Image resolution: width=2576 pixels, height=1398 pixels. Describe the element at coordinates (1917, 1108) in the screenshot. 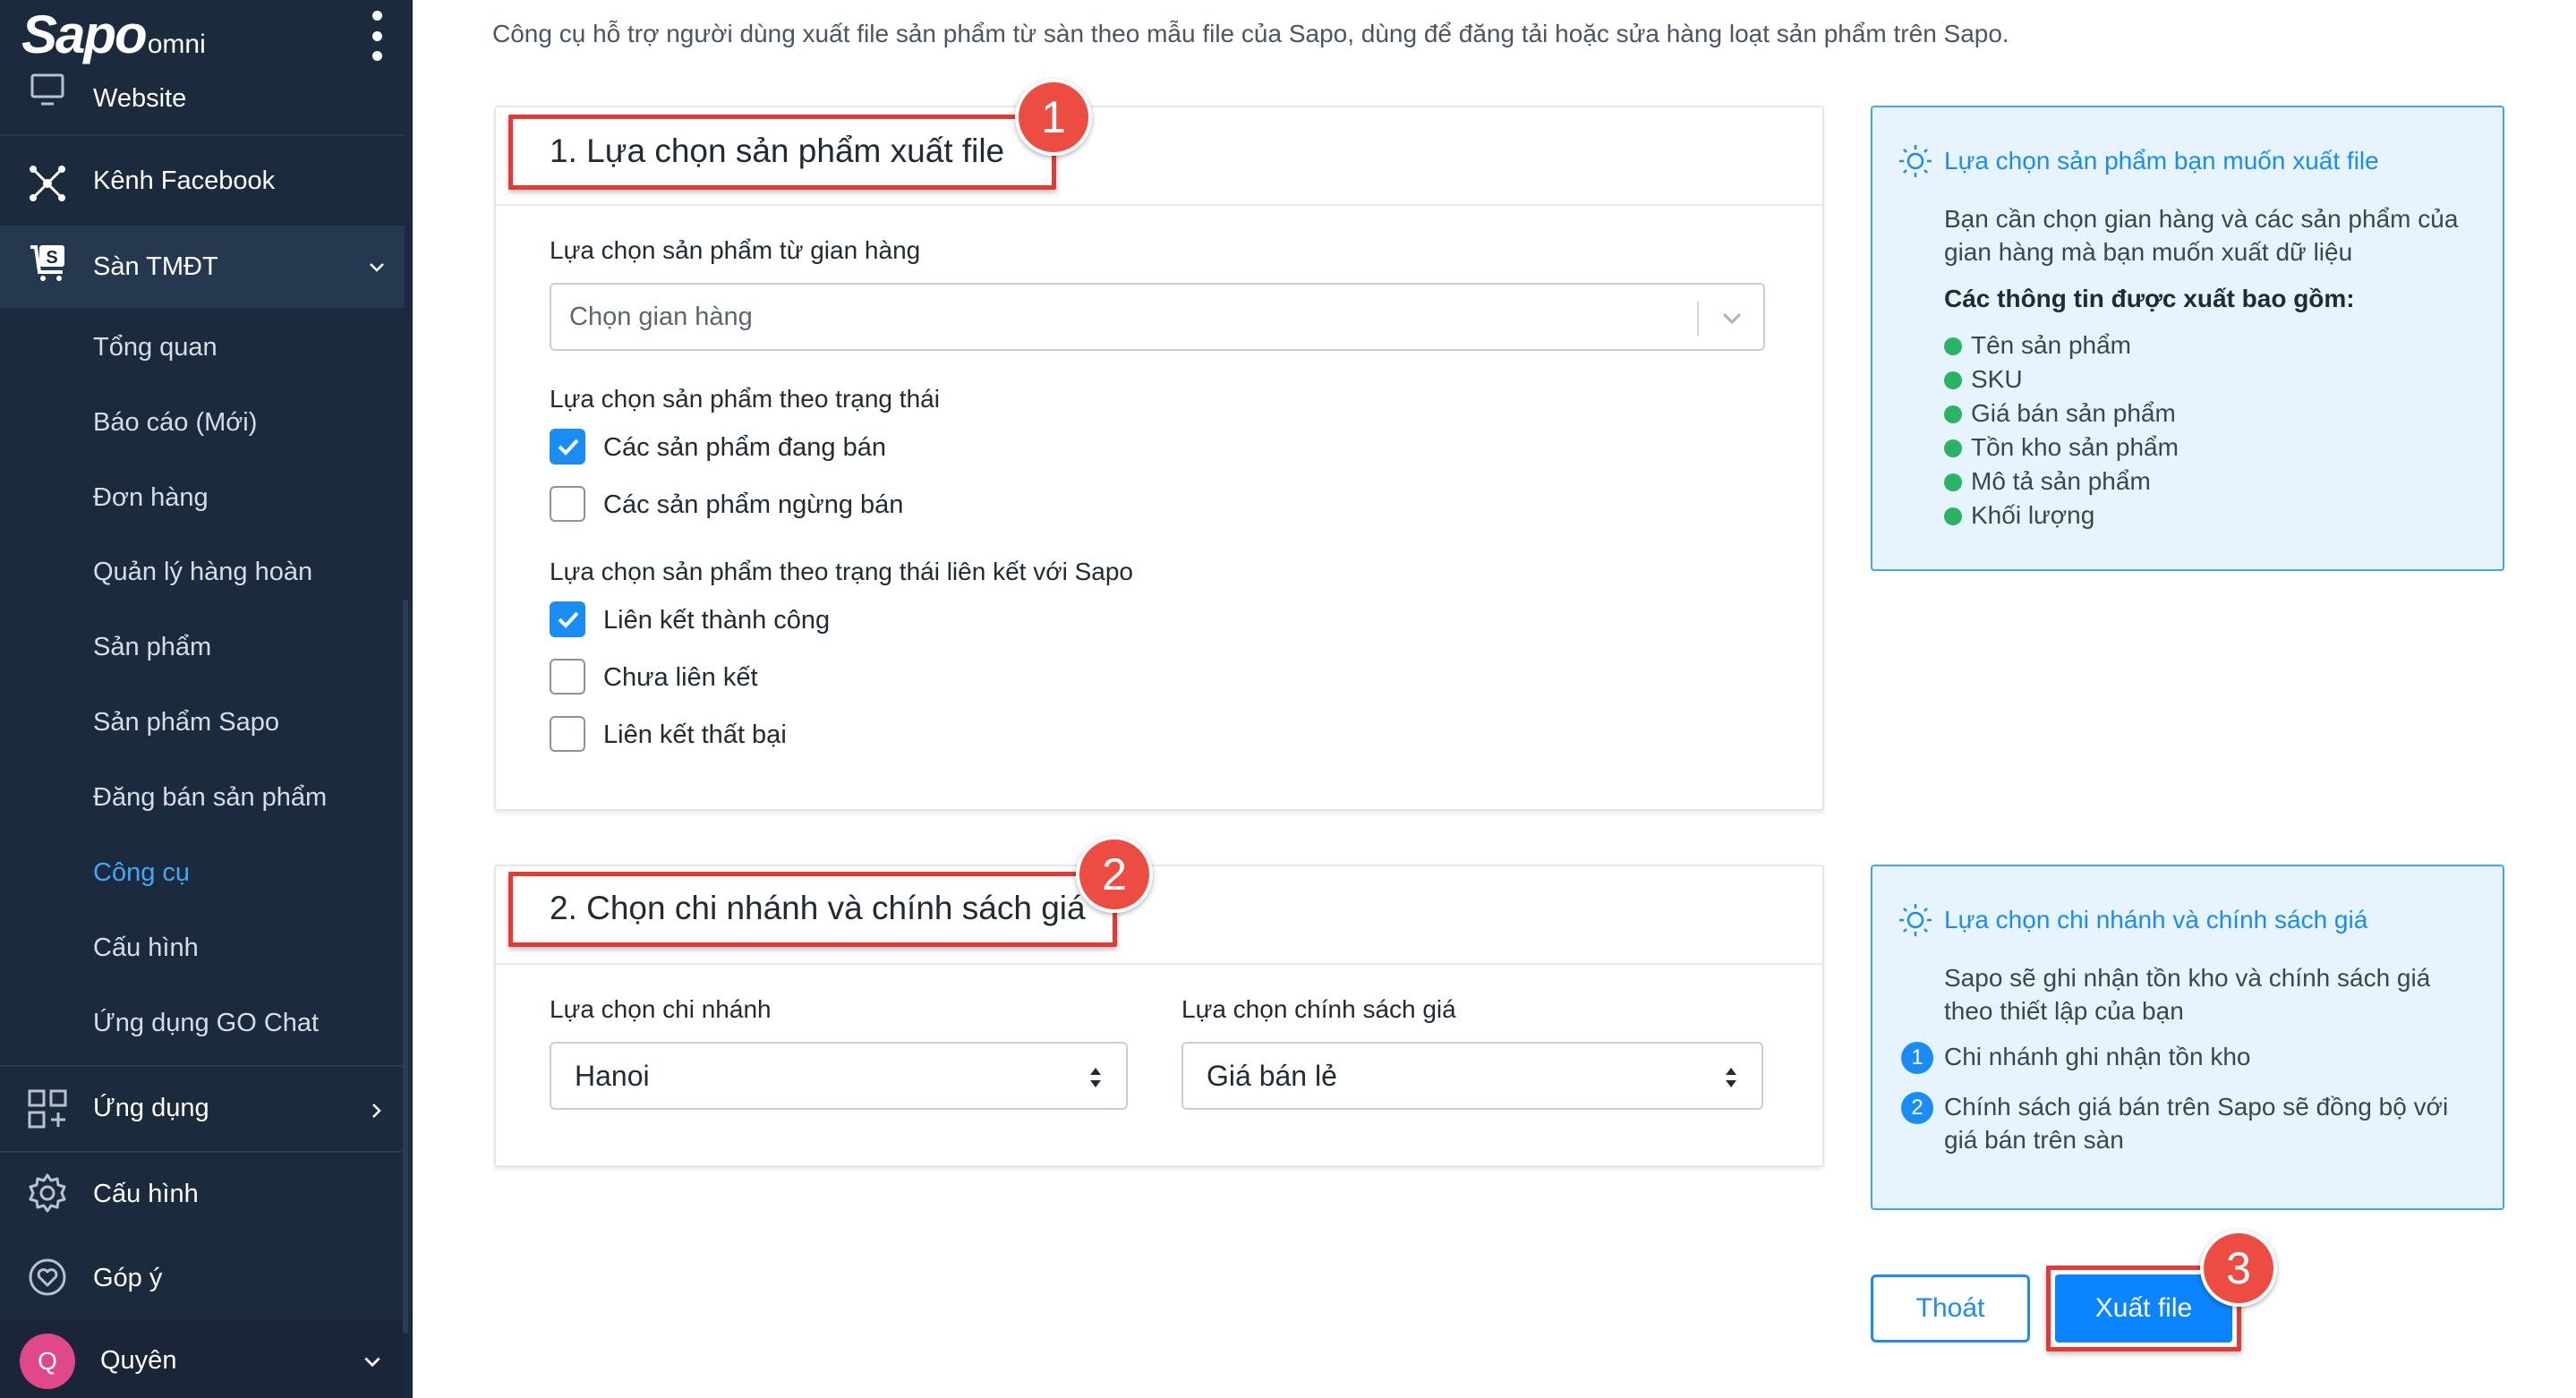

I see `numbered-circle-icon: 2` at that location.